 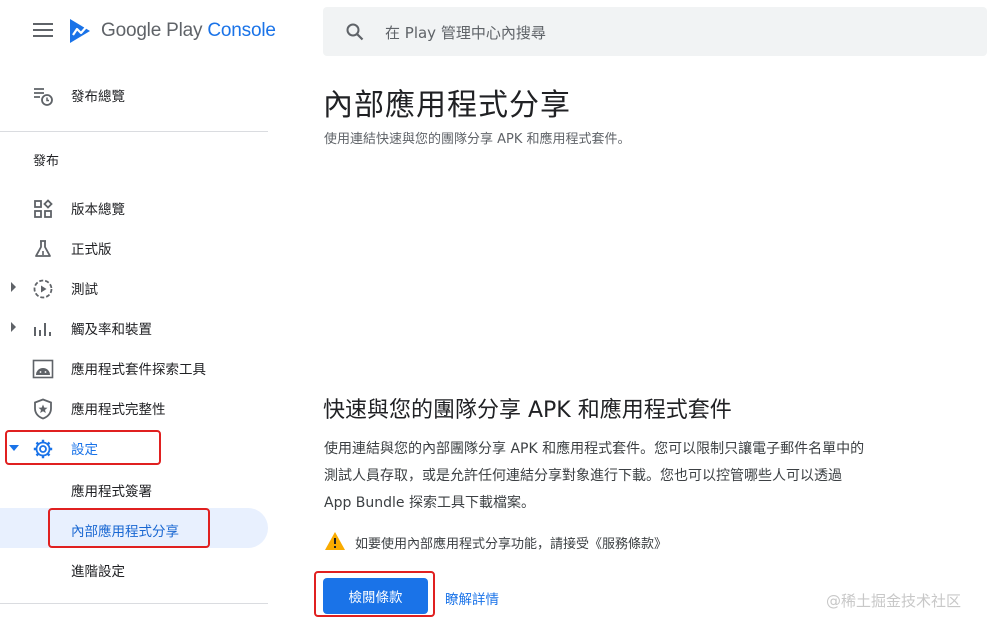 I want to click on menu-icon, so click(x=43, y=31).